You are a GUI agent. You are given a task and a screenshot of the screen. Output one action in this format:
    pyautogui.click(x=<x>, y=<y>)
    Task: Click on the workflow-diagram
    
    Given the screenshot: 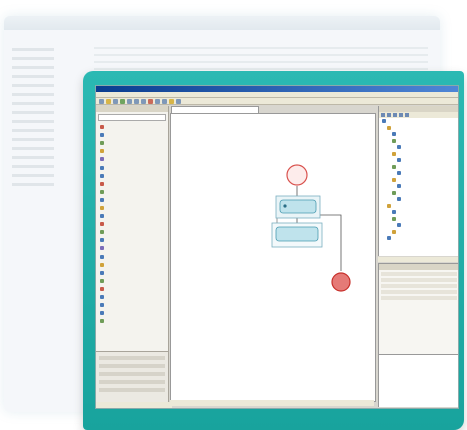 What is the action you would take?
    pyautogui.click(x=311, y=228)
    